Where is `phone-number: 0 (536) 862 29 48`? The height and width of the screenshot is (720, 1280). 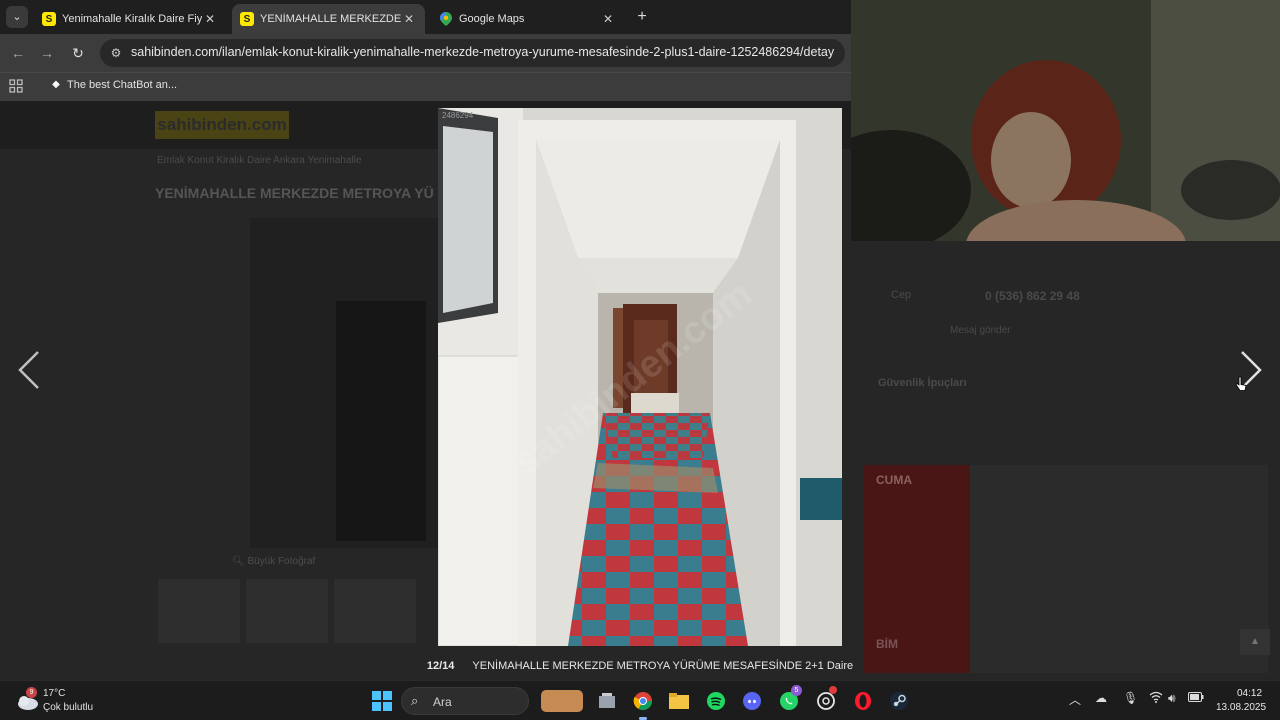
phone-number: 0 (536) 862 29 48 is located at coordinates (1032, 296).